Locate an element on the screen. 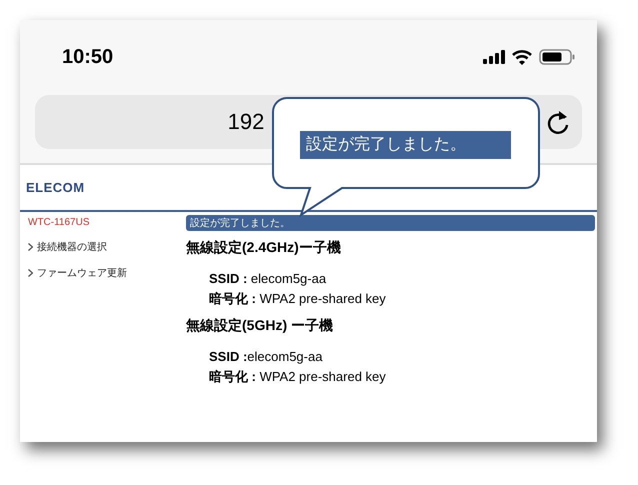 The image size is (638, 485). section-title: 無線設定(2.4GHz)ー子機 is located at coordinates (264, 248).